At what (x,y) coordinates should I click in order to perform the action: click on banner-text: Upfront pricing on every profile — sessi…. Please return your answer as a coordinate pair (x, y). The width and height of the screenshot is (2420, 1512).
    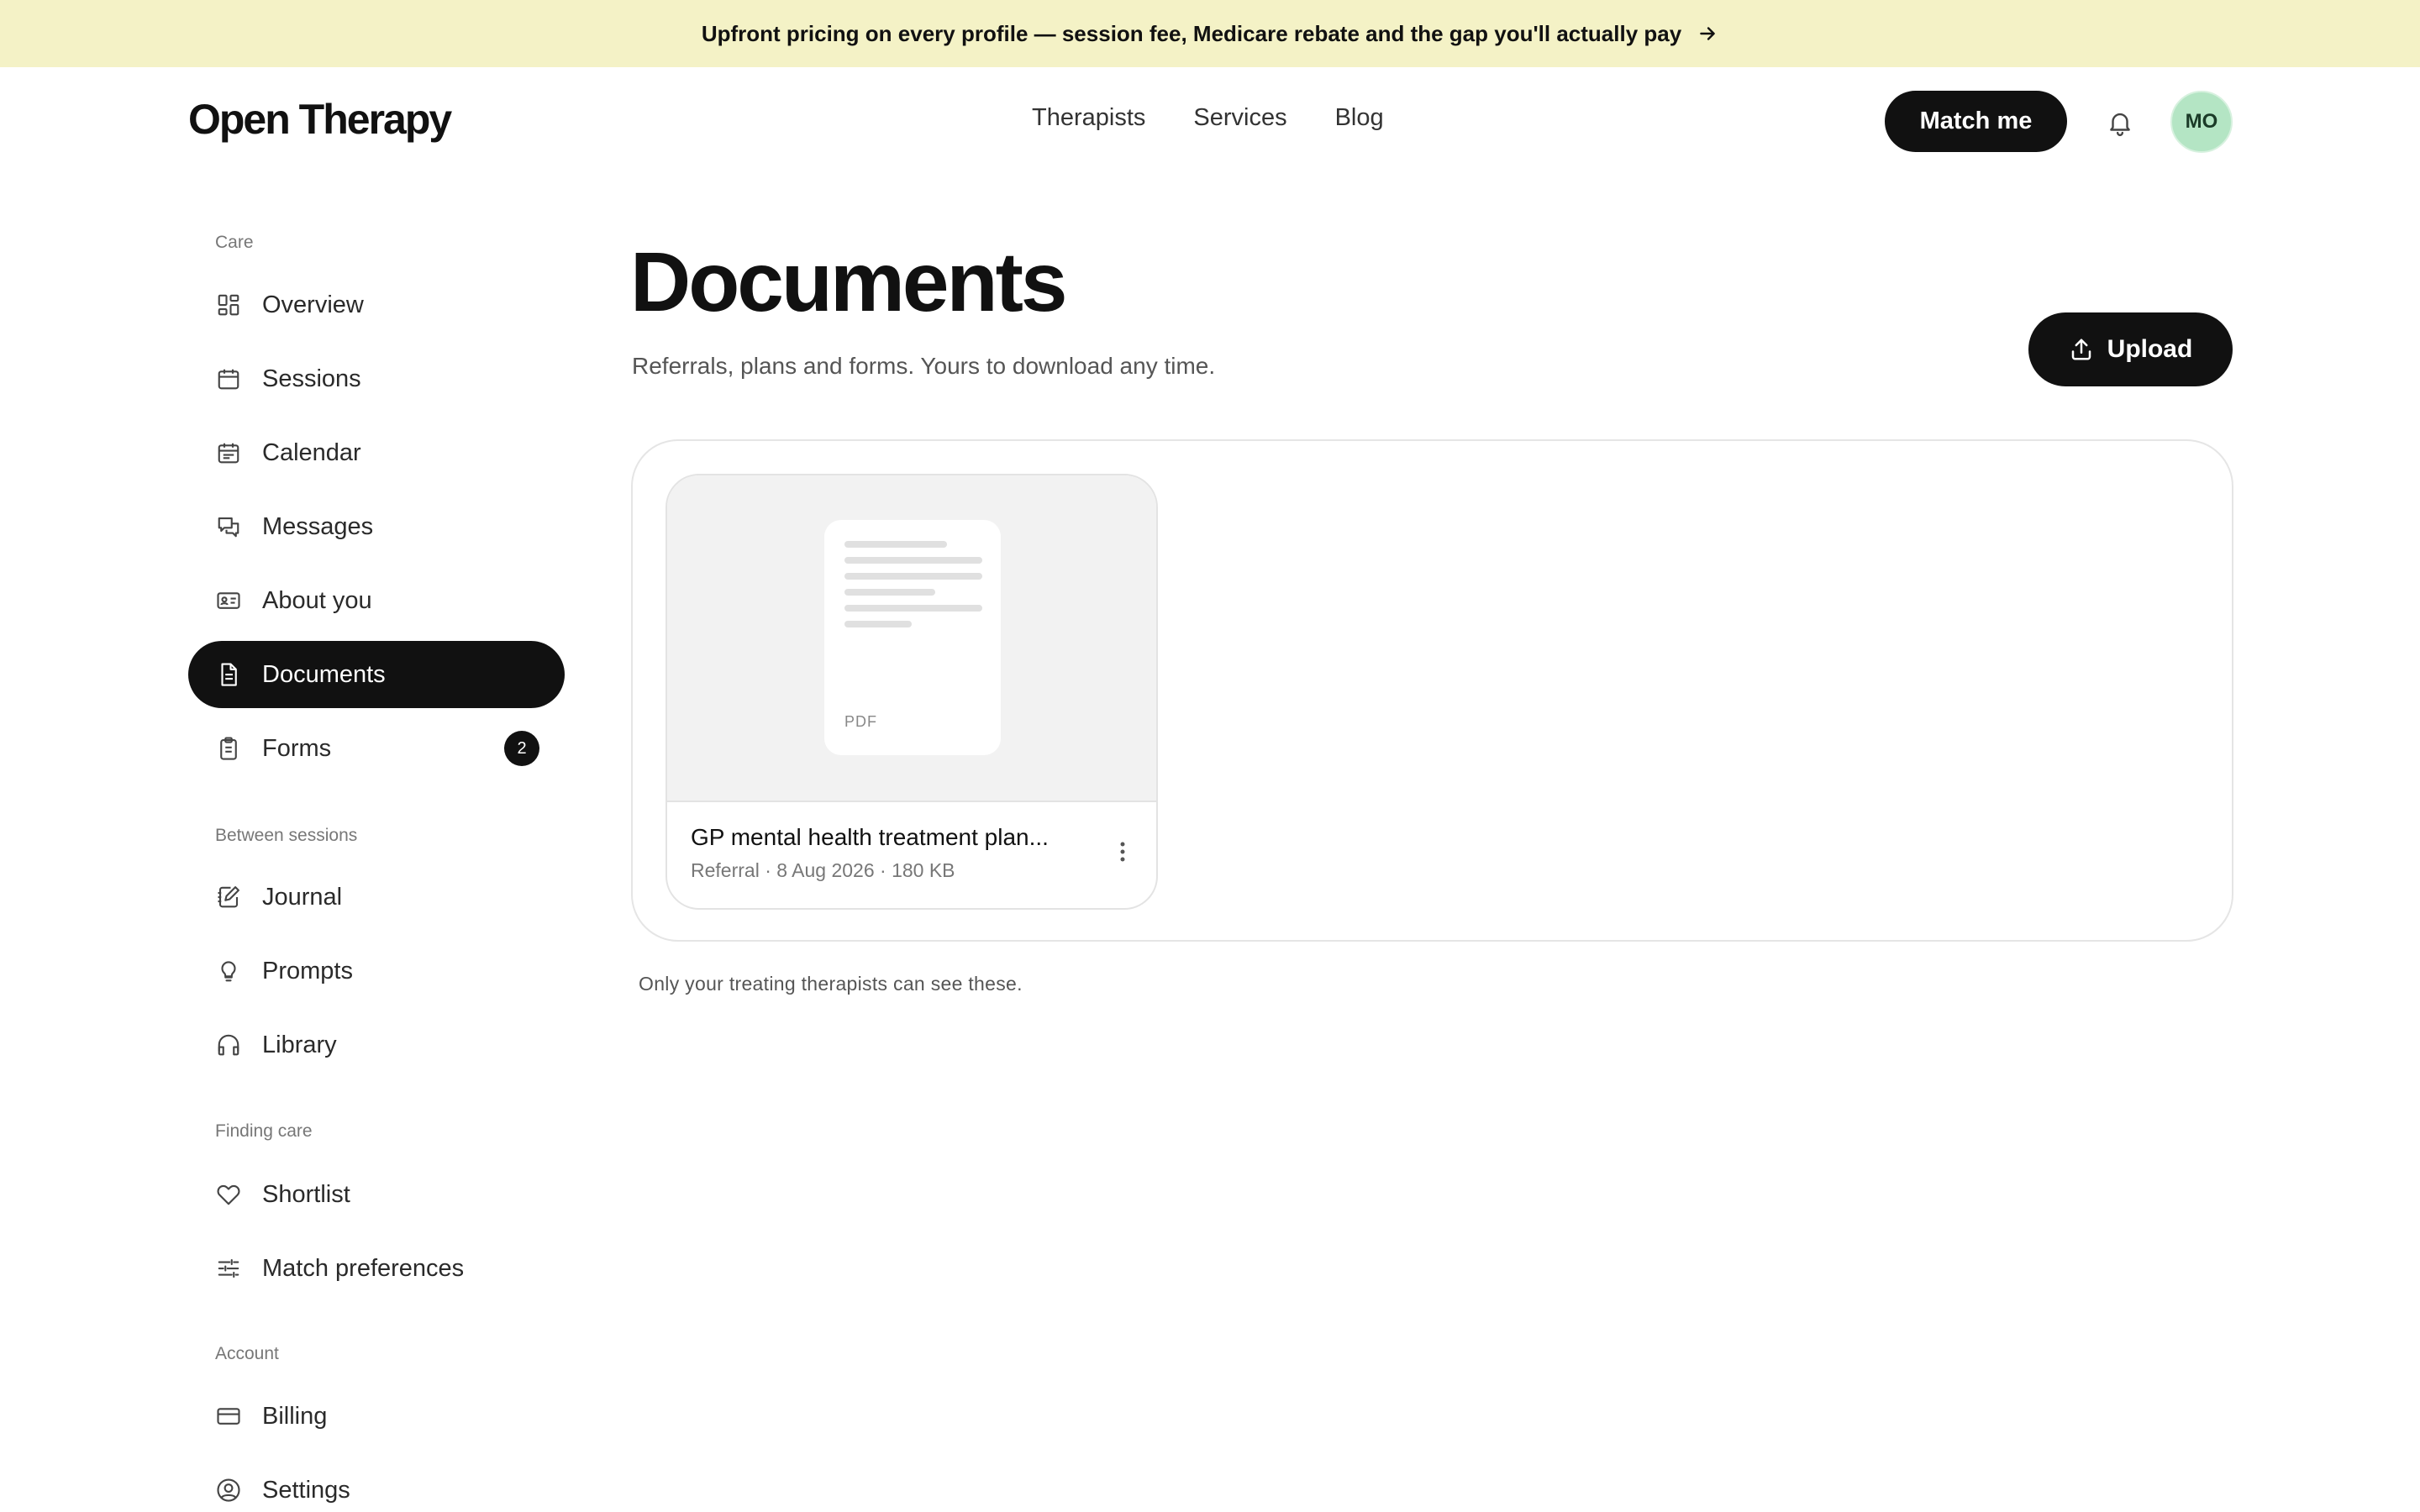
    Looking at the image, I should click on (1192, 33).